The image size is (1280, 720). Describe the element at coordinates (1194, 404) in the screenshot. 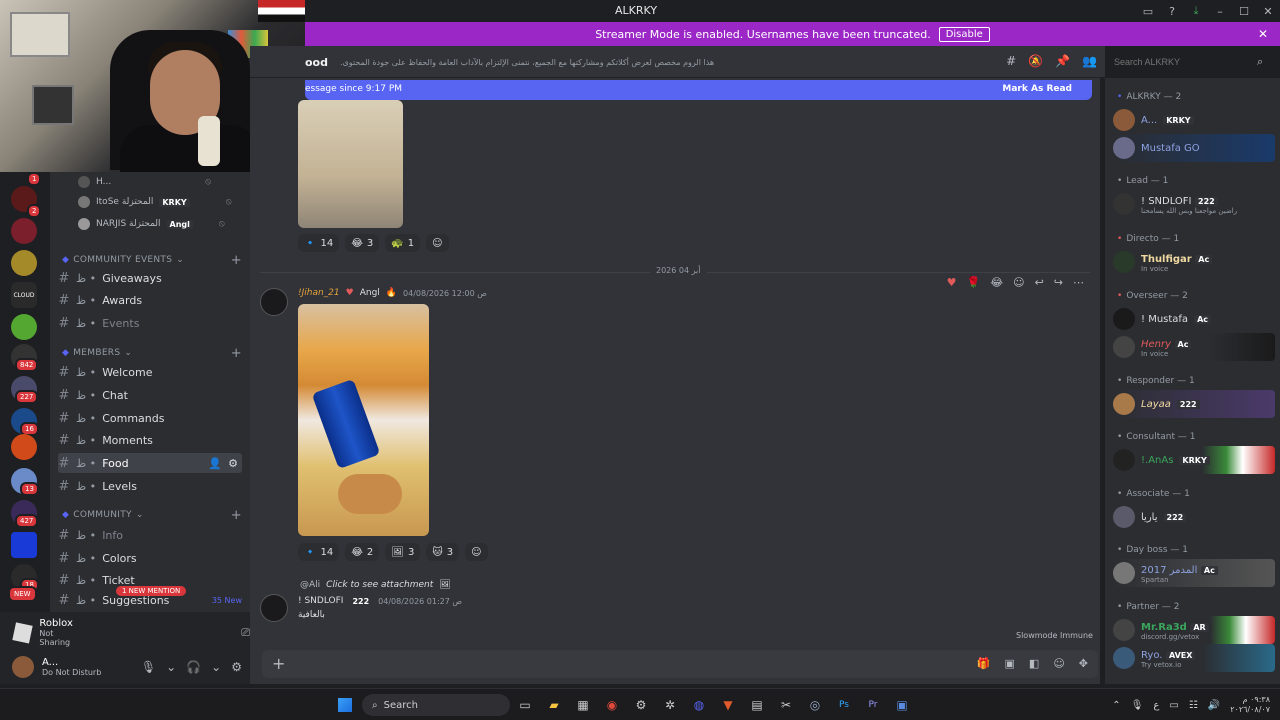

I see `member-item: Layaa 222` at that location.